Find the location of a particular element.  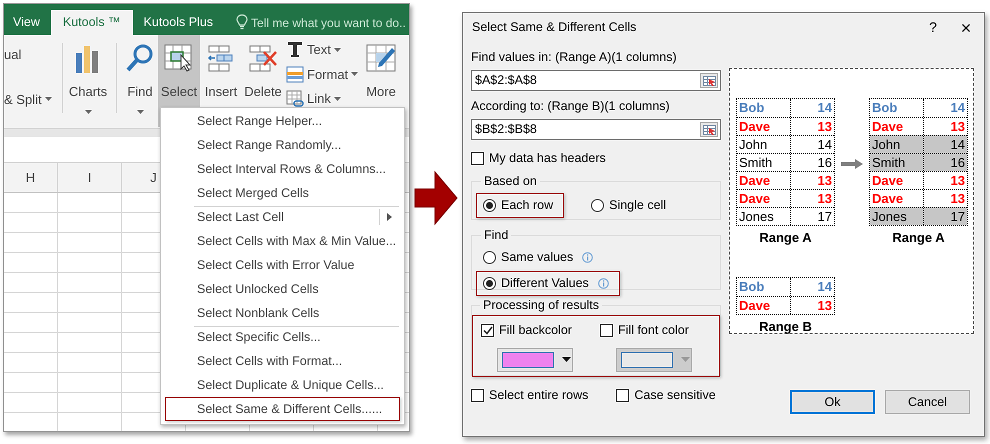

color-dropdown is located at coordinates (535, 360).